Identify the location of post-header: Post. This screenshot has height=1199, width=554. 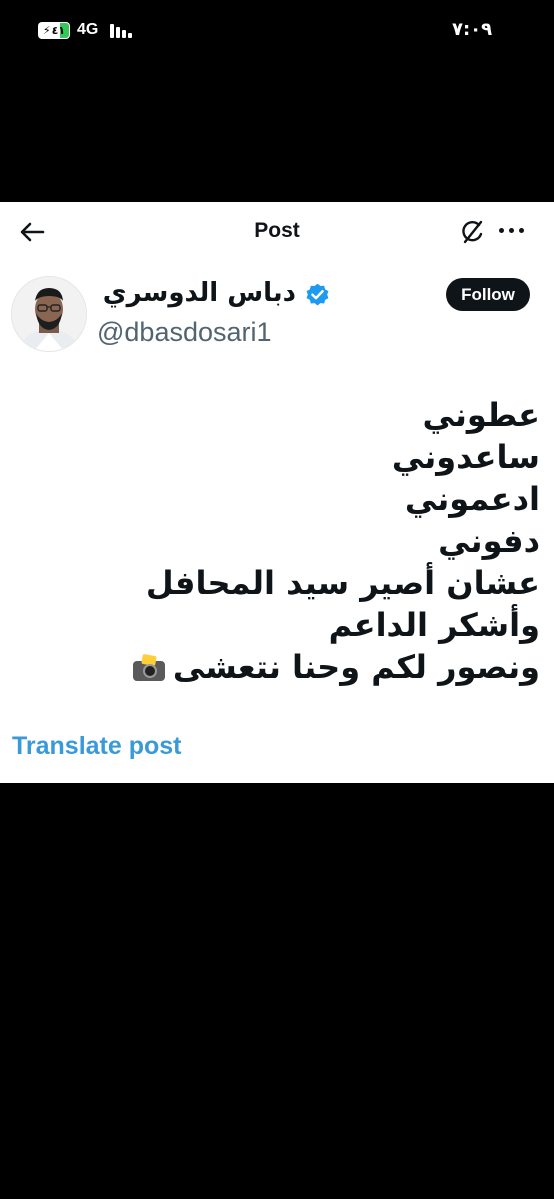
(277, 230).